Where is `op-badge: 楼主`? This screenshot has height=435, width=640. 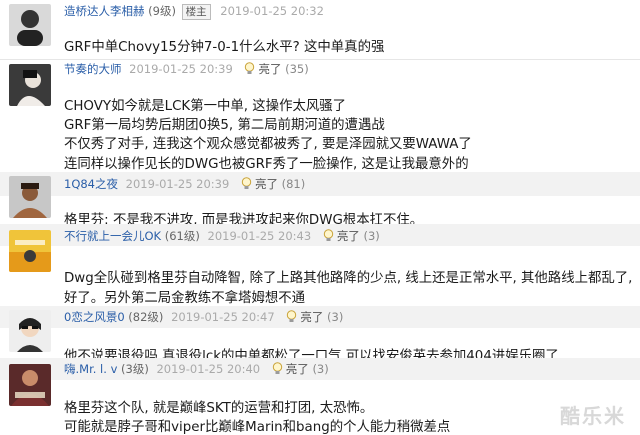
op-badge: 楼主 is located at coordinates (196, 12).